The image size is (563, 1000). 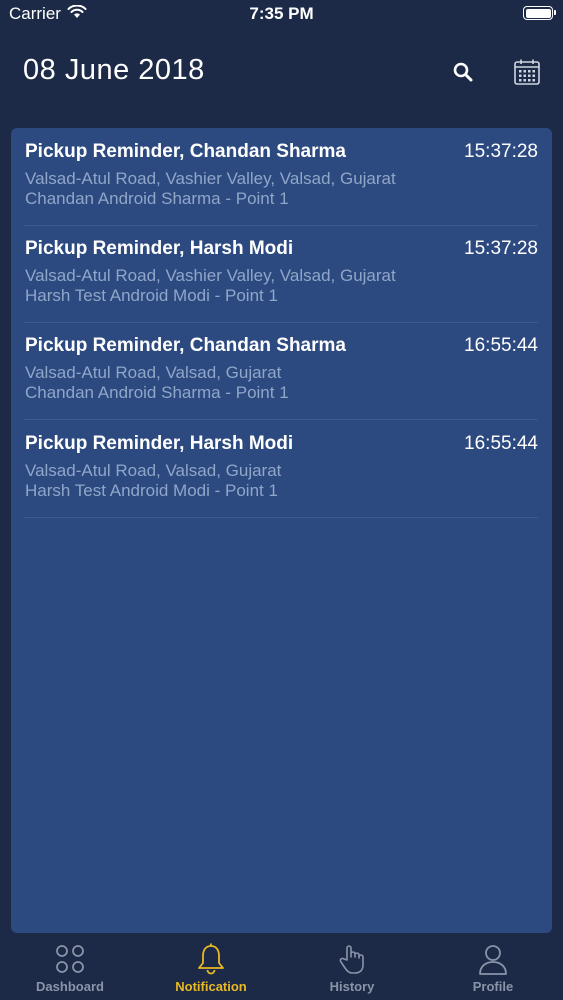 I want to click on battery-icon, so click(x=539, y=13).